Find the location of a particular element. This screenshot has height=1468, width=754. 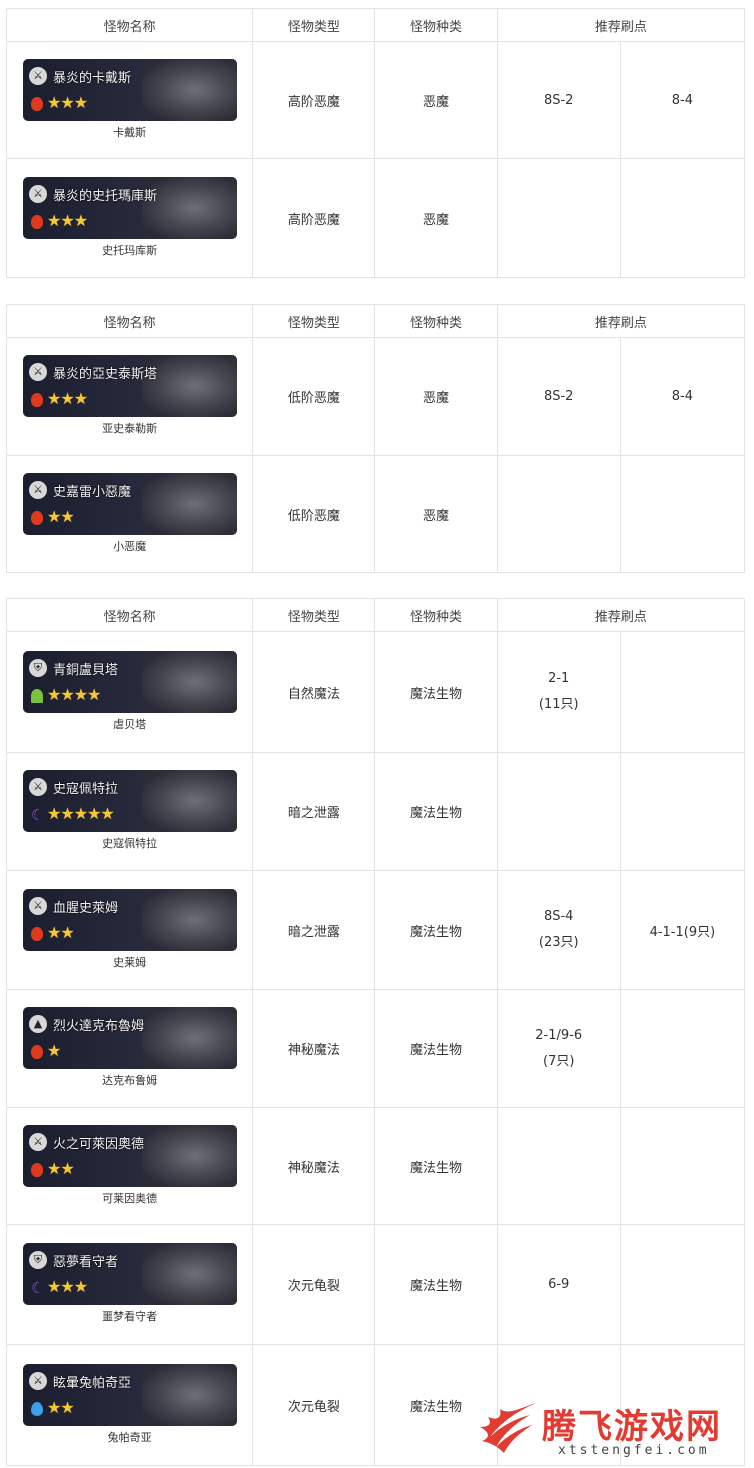

monster-card-name: 青銅盧貝塔 is located at coordinates (86, 670).